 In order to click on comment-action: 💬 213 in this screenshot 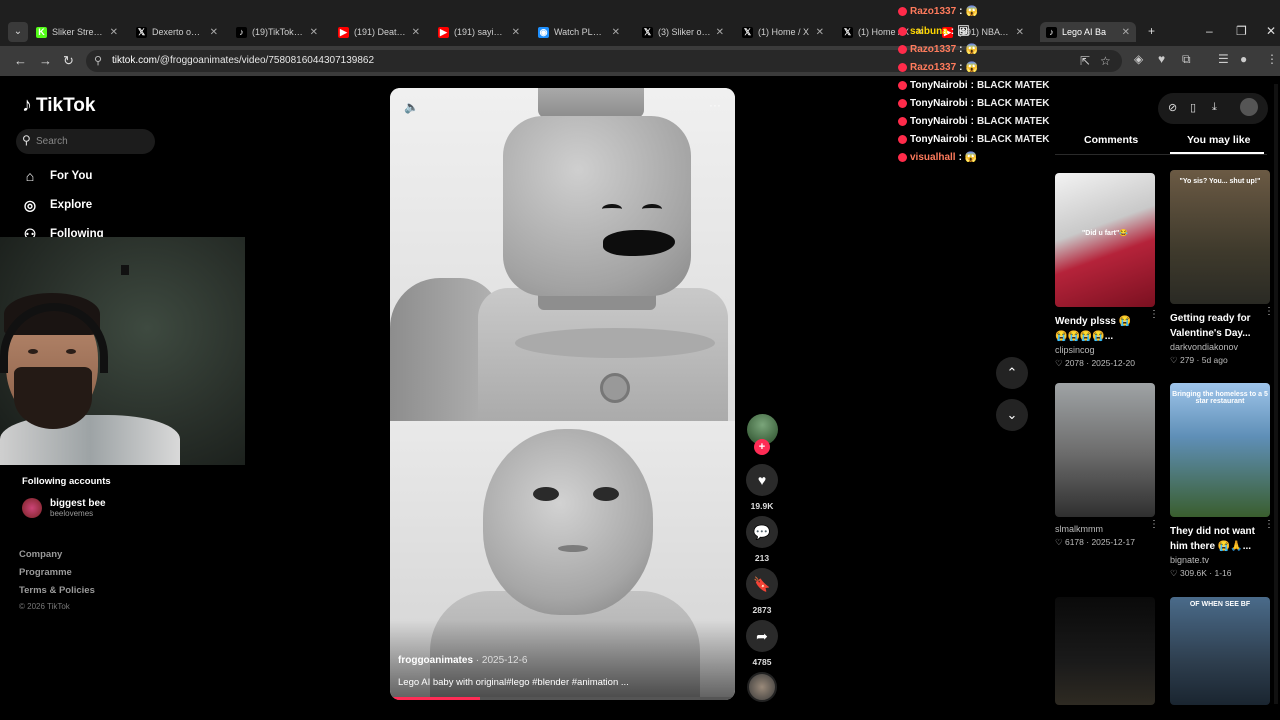, I will do `click(762, 539)`.